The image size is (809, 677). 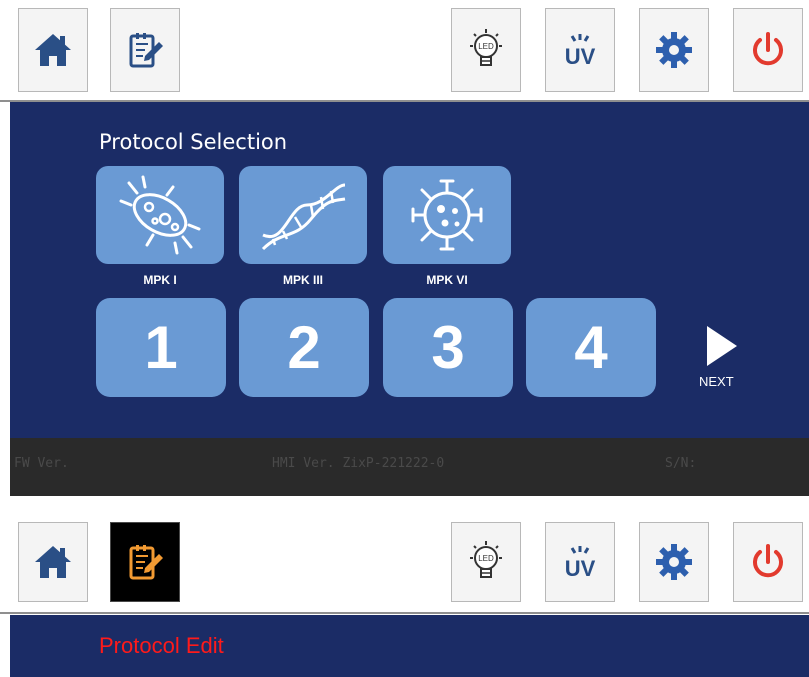 I want to click on serial-number: S/N:, so click(x=681, y=463).